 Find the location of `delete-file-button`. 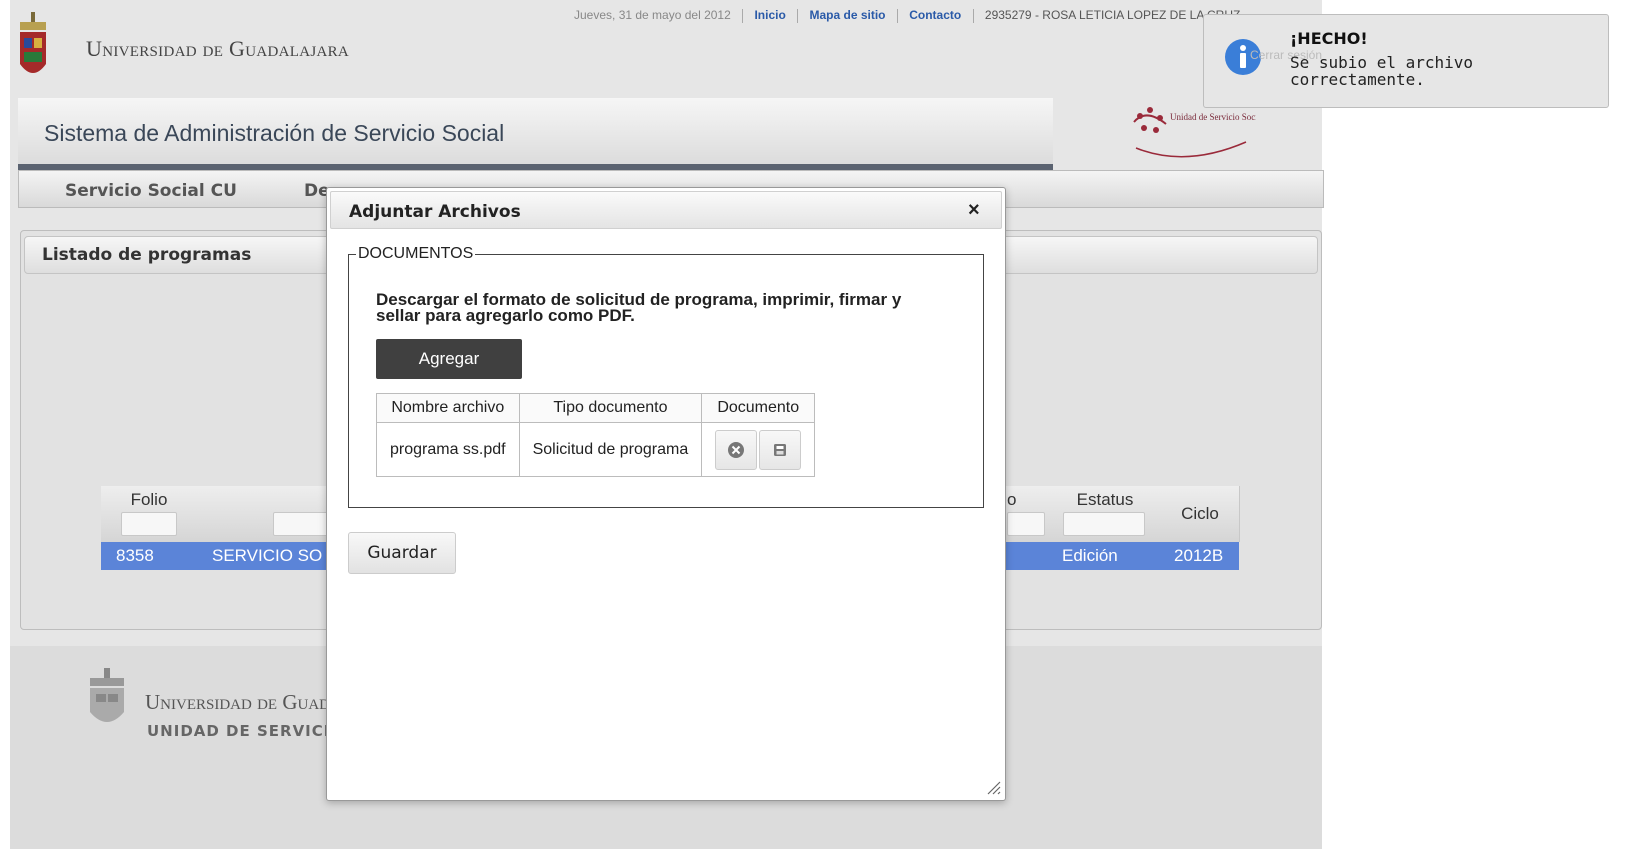

delete-file-button is located at coordinates (736, 449).